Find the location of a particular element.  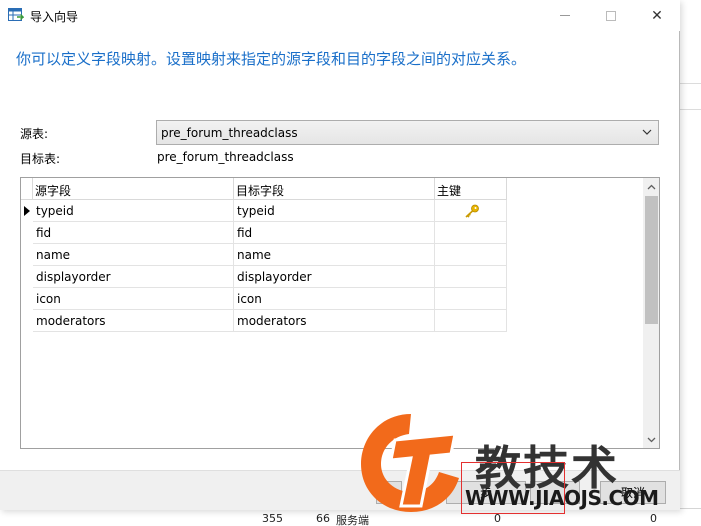

row-indicator-header is located at coordinates (27, 189).